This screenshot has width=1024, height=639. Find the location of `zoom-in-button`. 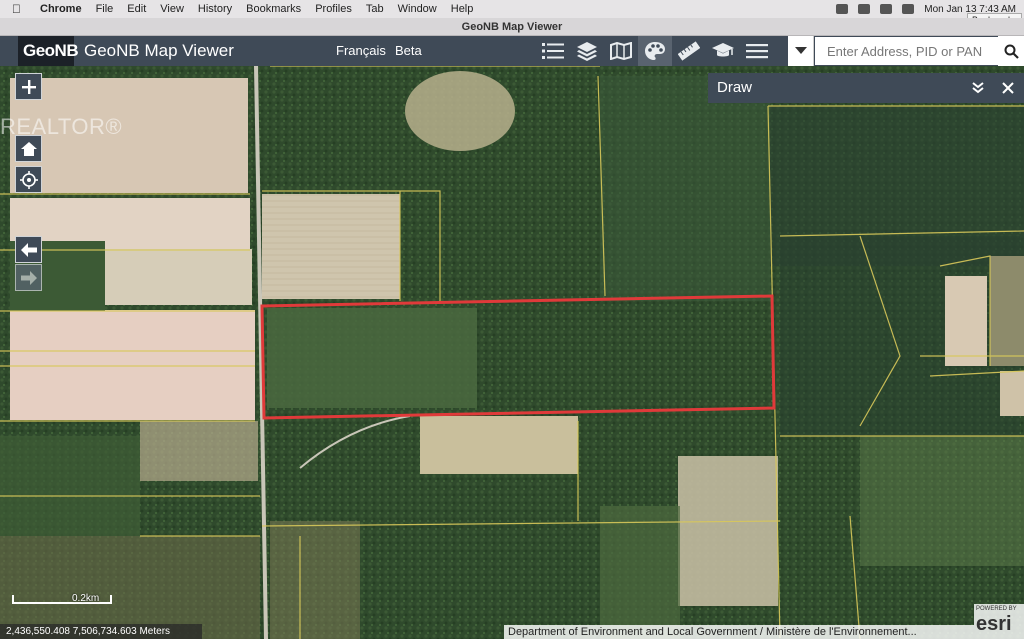

zoom-in-button is located at coordinates (28, 86).